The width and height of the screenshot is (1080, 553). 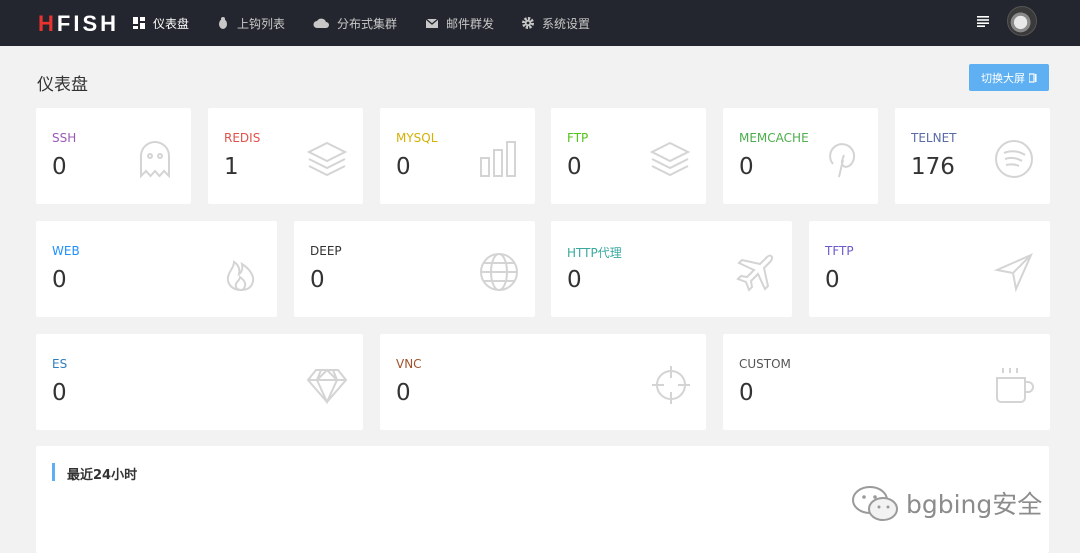 What do you see at coordinates (765, 364) in the screenshot?
I see `stat-label: CUSTOM` at bounding box center [765, 364].